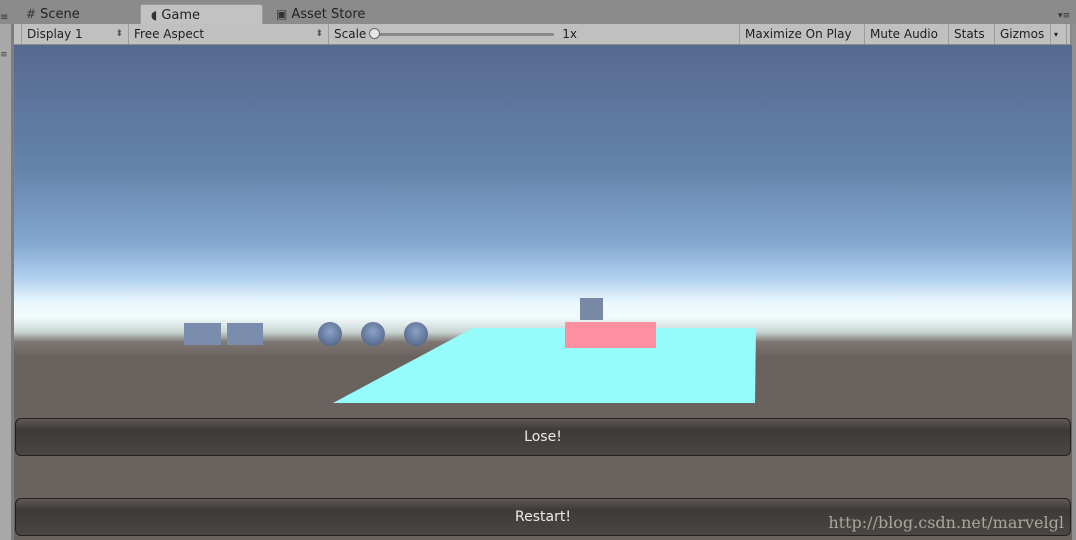 Image resolution: width=1076 pixels, height=540 pixels. Describe the element at coordinates (60, 14) in the screenshot. I see `tab-label: Scene` at that location.